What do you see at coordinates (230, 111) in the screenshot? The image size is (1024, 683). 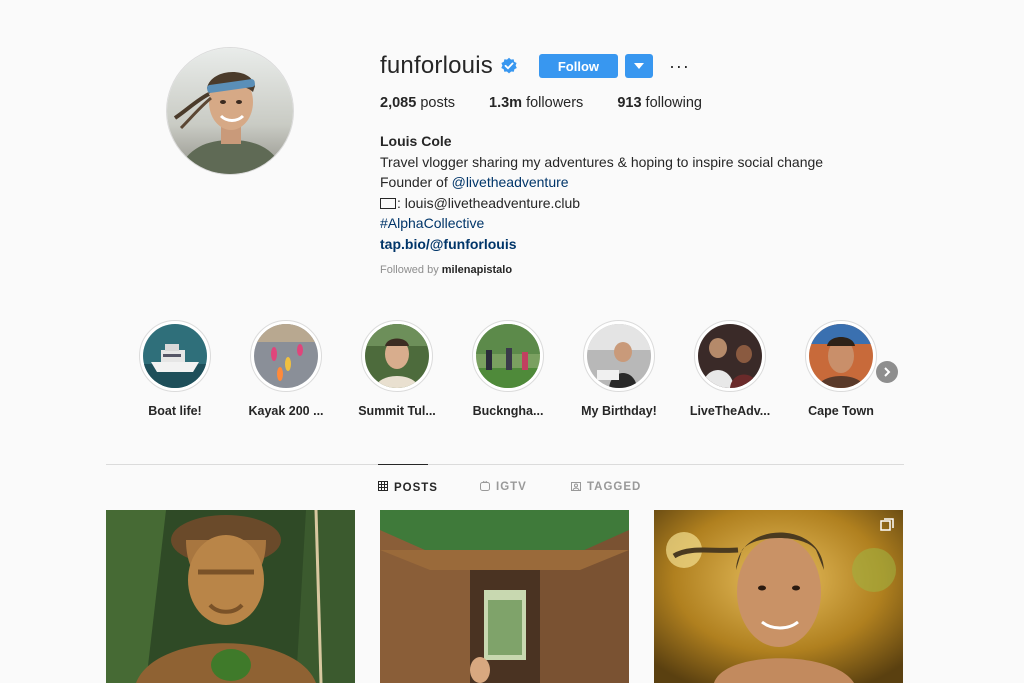 I see `profile-avatar` at bounding box center [230, 111].